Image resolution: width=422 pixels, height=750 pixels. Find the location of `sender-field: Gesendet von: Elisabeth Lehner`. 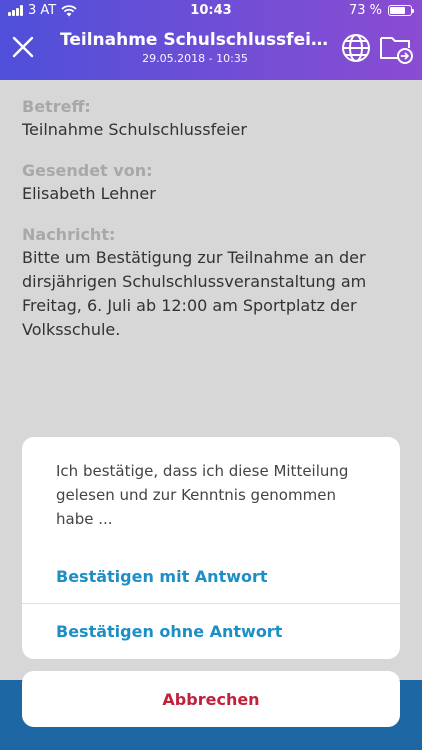

sender-field: Gesendet von: Elisabeth Lehner is located at coordinates (212, 183).